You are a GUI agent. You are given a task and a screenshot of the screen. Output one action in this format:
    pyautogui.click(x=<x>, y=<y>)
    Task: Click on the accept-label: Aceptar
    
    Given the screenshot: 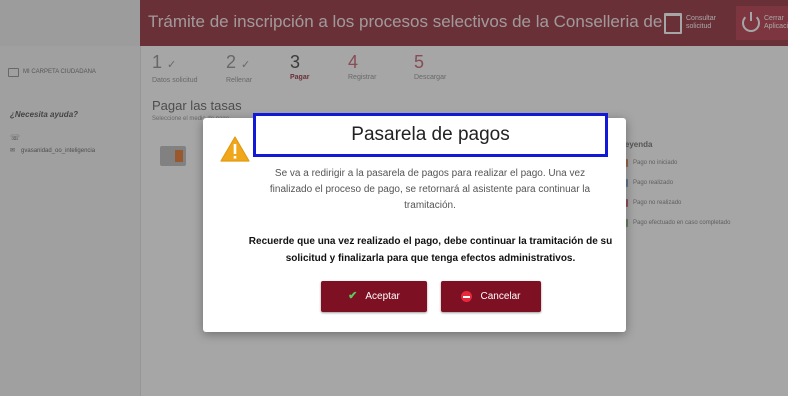 What is the action you would take?
    pyautogui.click(x=382, y=296)
    